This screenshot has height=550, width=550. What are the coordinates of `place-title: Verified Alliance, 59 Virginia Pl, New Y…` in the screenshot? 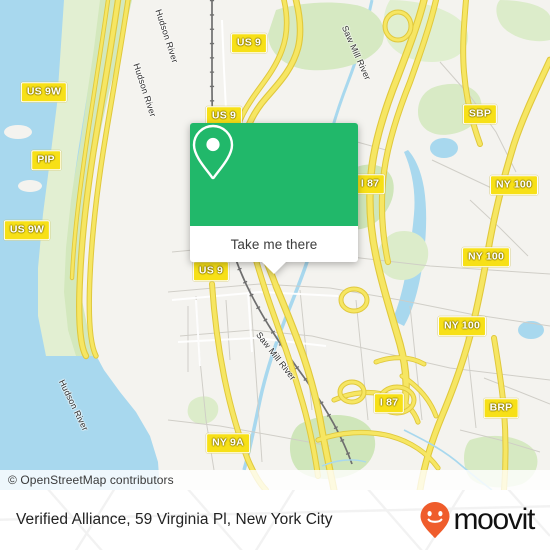 It's located at (174, 519).